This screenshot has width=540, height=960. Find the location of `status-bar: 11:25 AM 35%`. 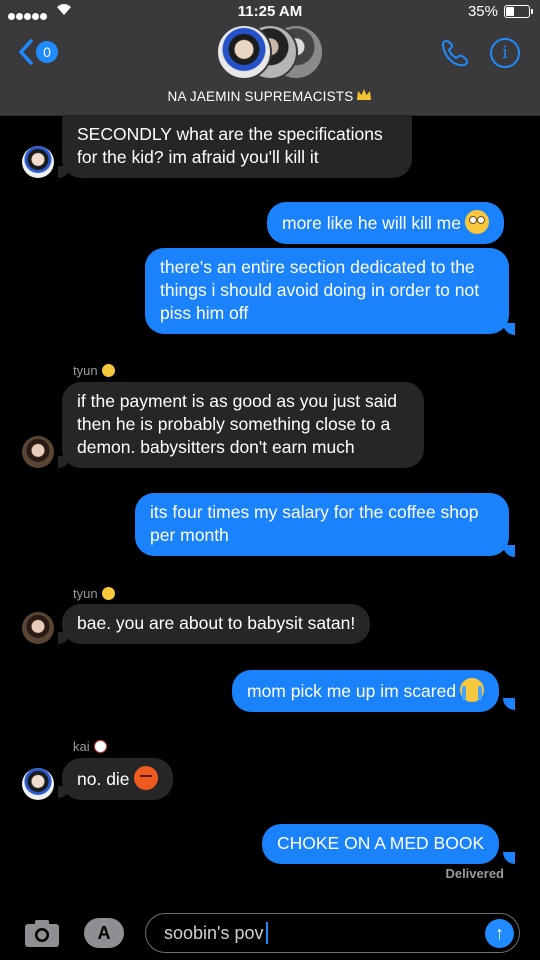

status-bar: 11:25 AM 35% is located at coordinates (270, 11).